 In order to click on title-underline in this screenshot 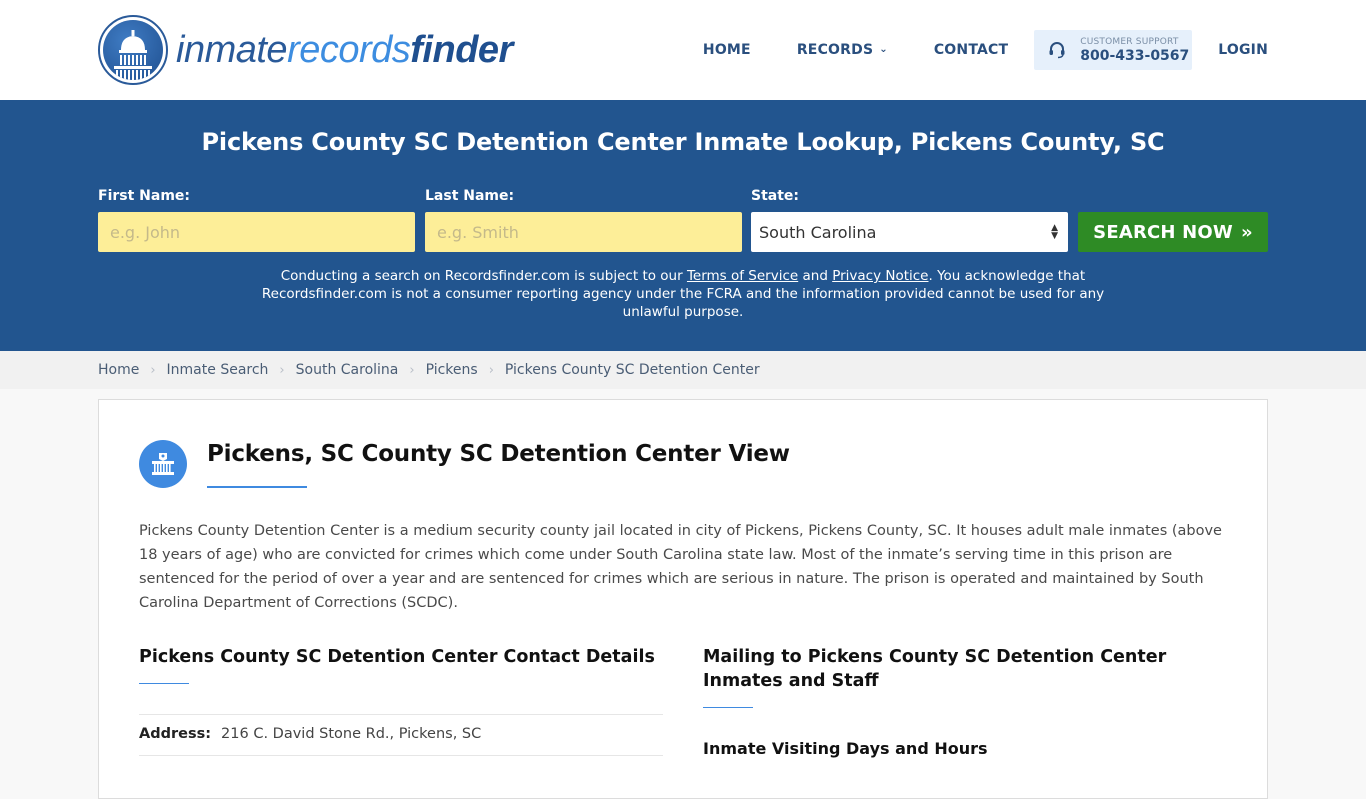, I will do `click(257, 487)`.